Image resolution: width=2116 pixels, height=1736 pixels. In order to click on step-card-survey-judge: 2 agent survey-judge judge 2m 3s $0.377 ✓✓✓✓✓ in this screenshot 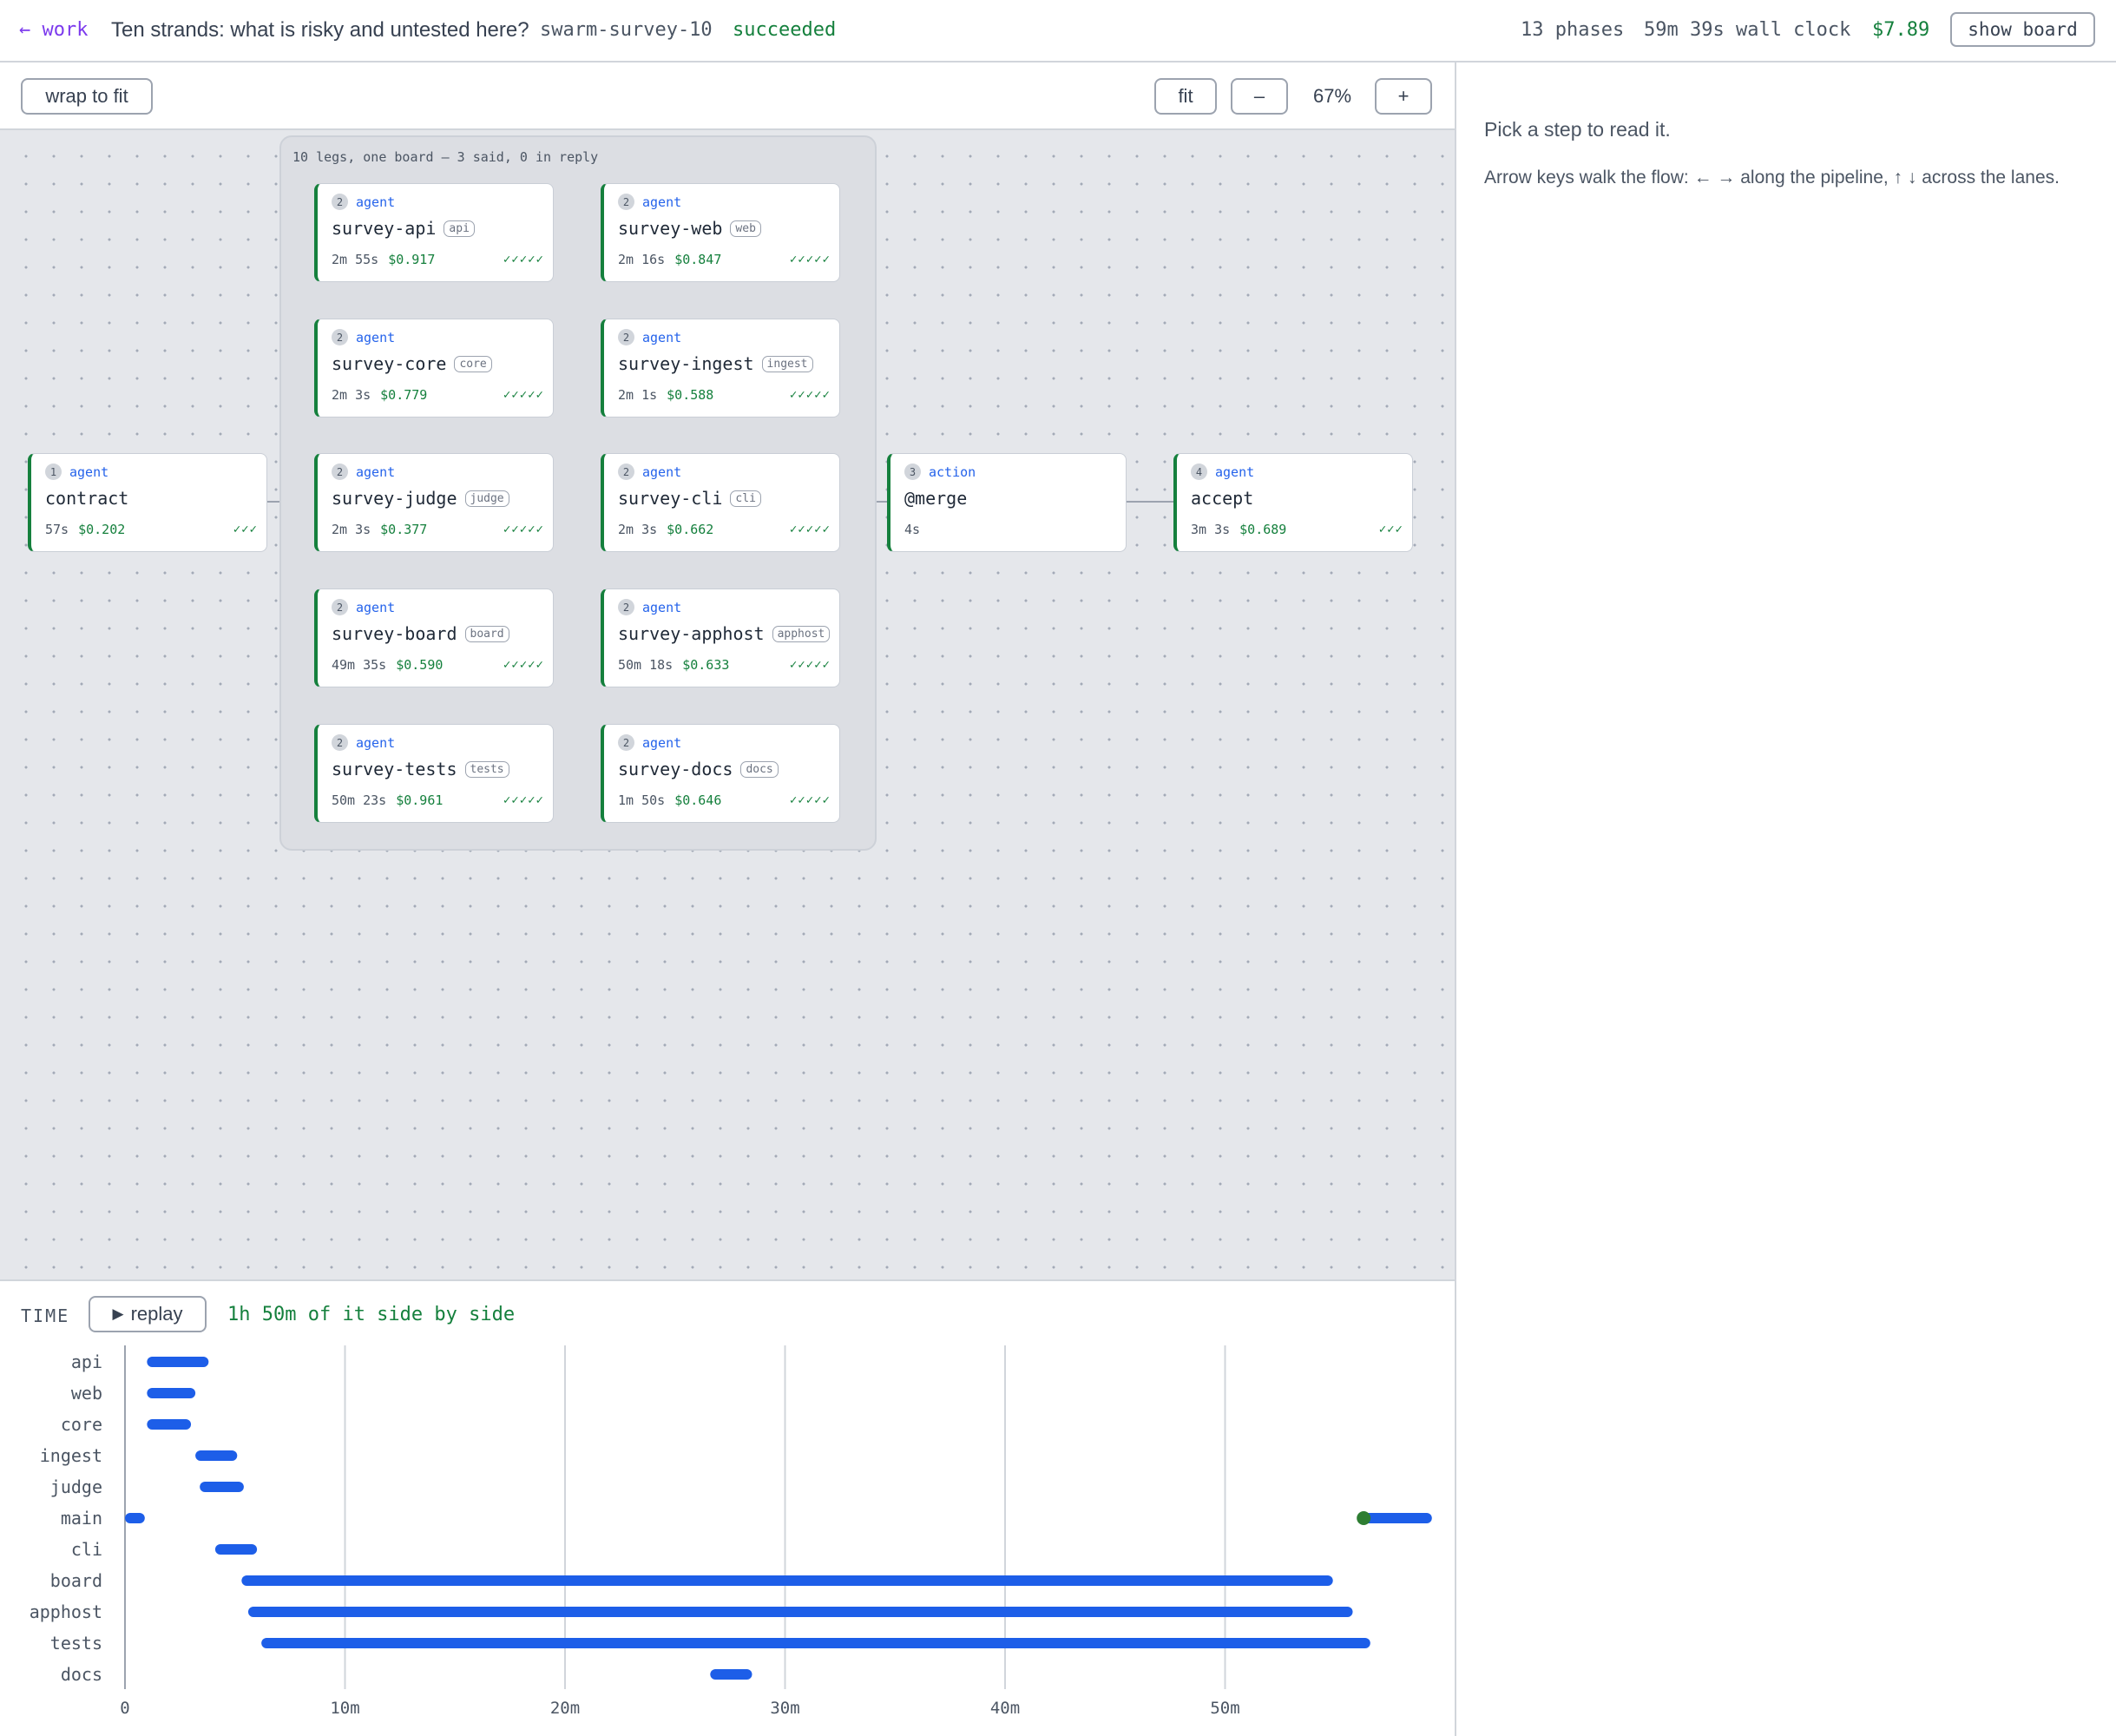, I will do `click(434, 502)`.